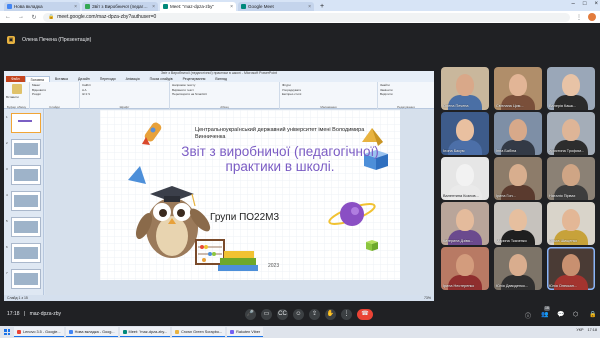 Image resolution: width=600 pixels, height=338 pixels. I want to click on raise-hand-icon: ✋, so click(330, 314).